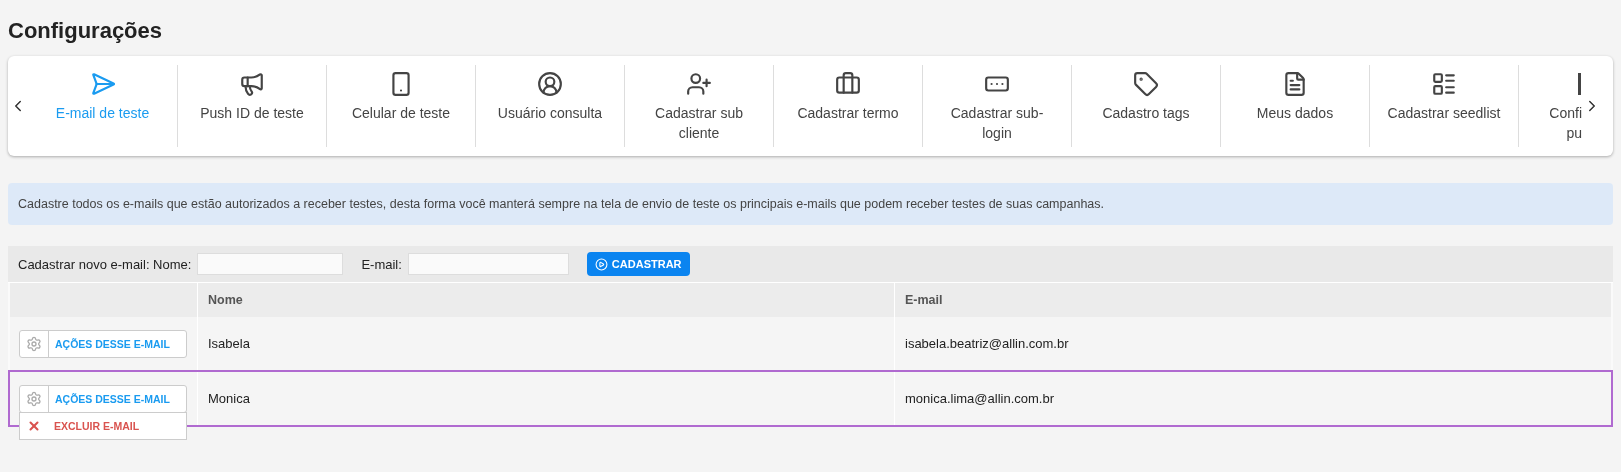 Image resolution: width=1621 pixels, height=472 pixels. Describe the element at coordinates (1550, 106) in the screenshot. I see `tab: Confi pu` at that location.